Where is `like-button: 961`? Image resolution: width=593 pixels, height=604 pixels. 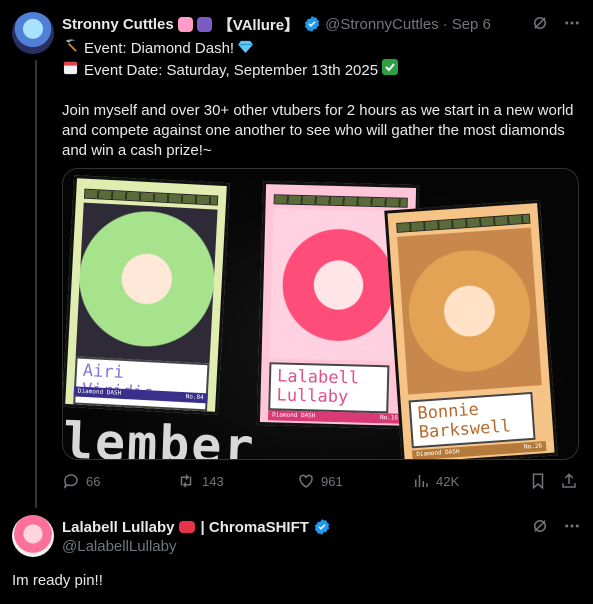 like-button: 961 is located at coordinates (320, 481).